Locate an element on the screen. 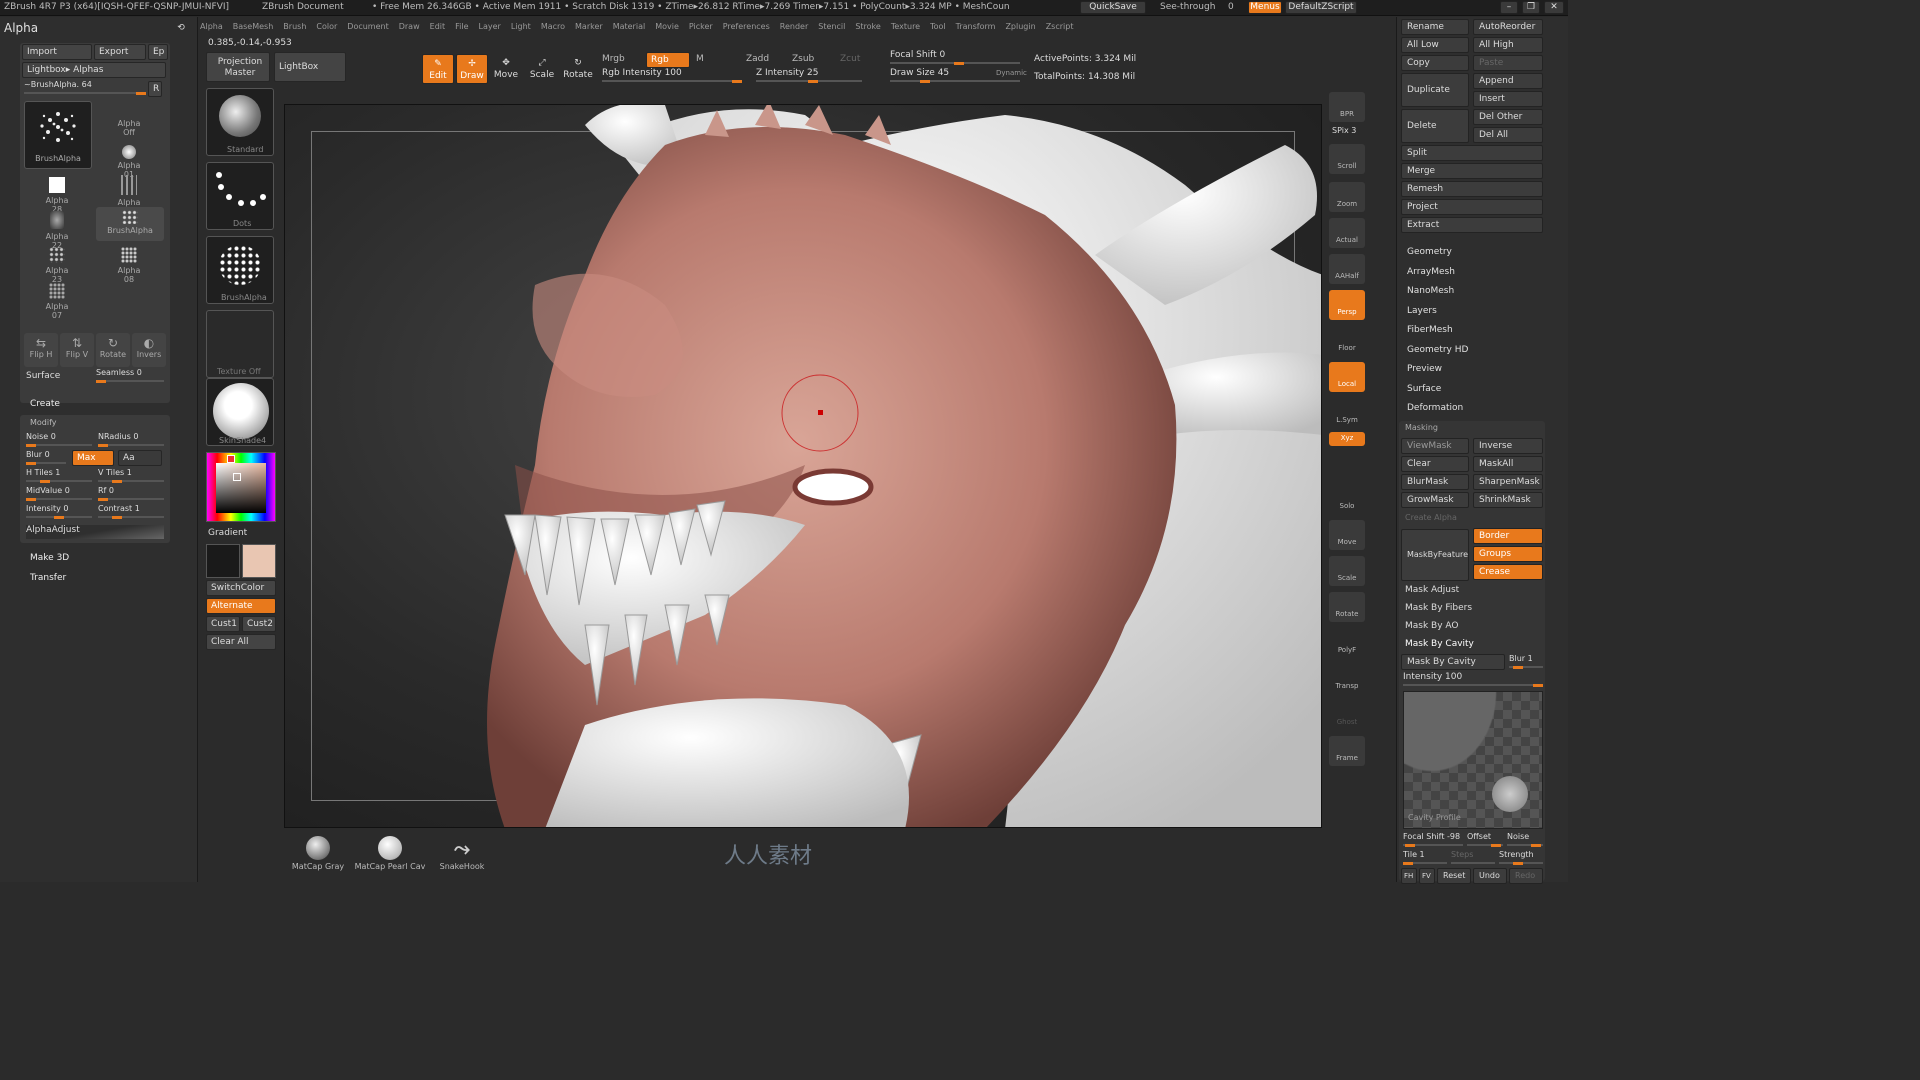 This screenshot has width=1920, height=1080. groups-toggle: Groups is located at coordinates (1508, 554).